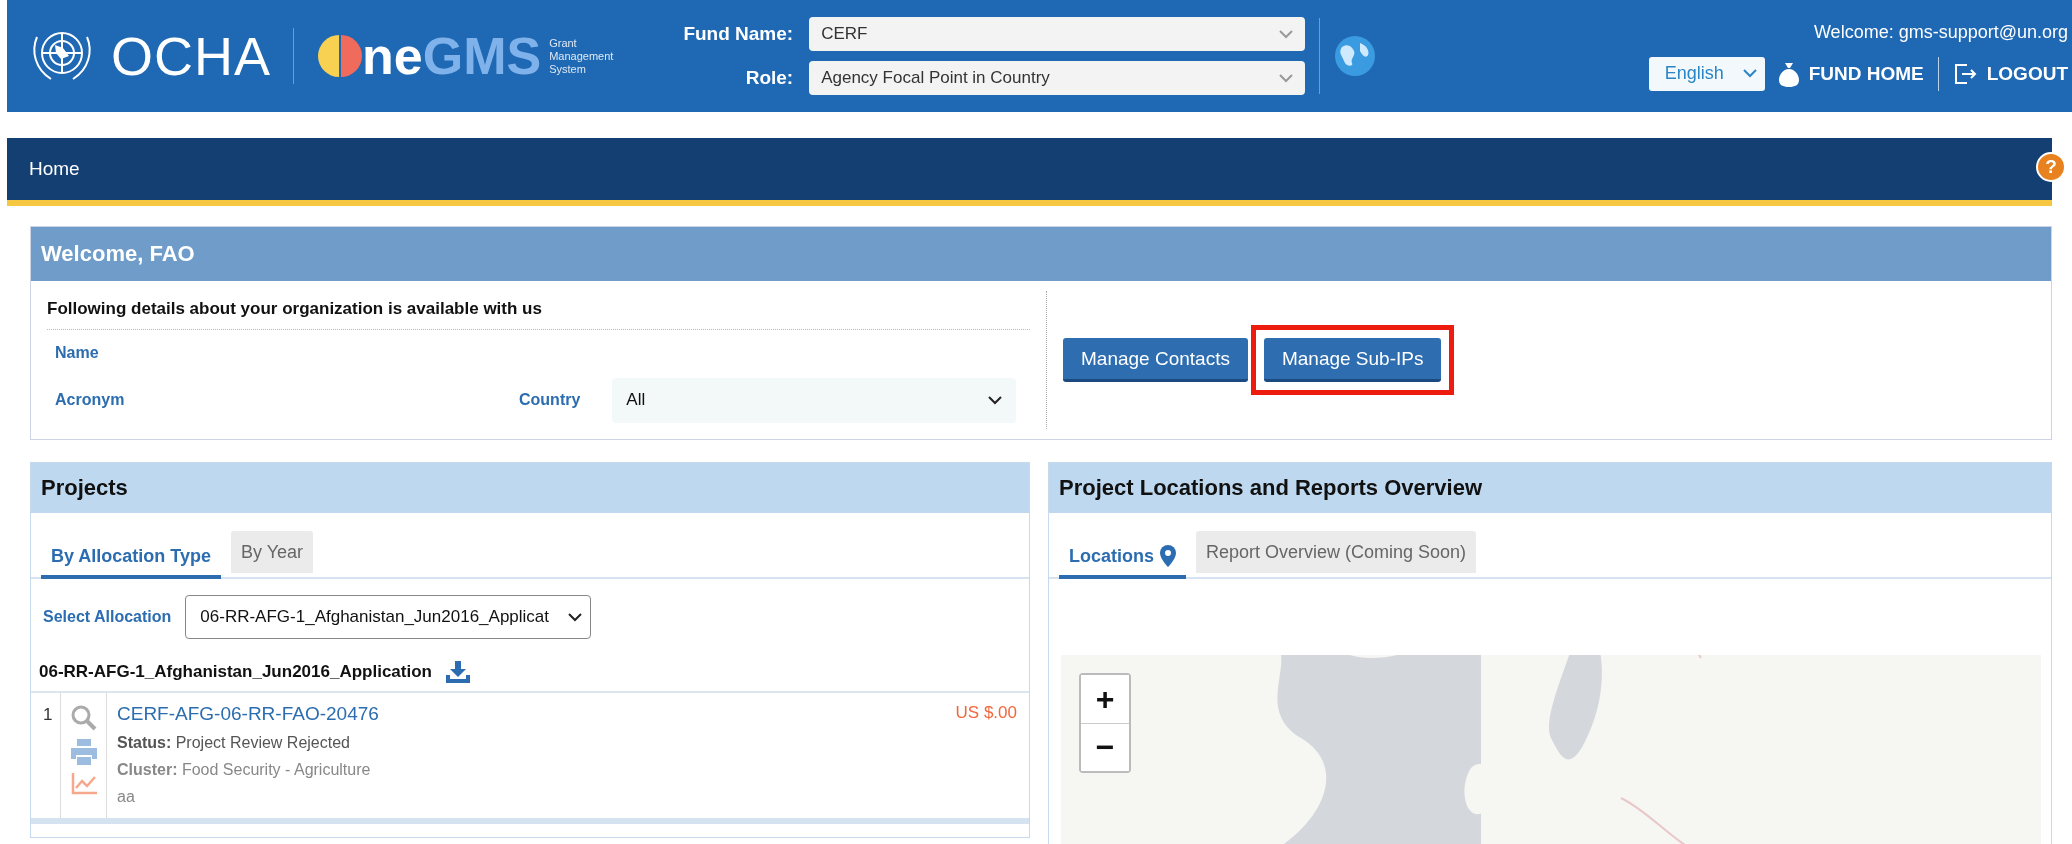  I want to click on group-title: 06-RR-AFG-1_Afghanistan_Jun2016_Application, so click(235, 672).